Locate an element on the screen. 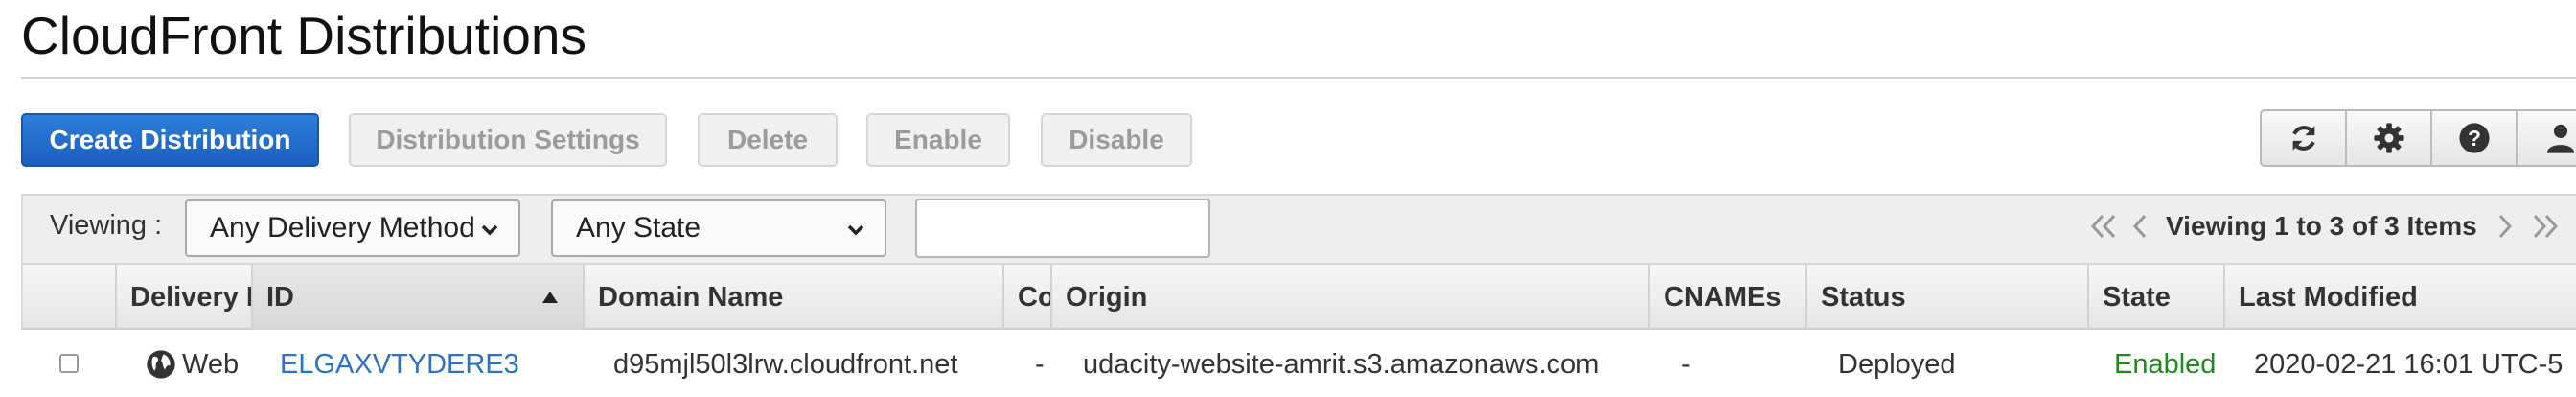  state-cell: Enabled is located at coordinates (2165, 364).